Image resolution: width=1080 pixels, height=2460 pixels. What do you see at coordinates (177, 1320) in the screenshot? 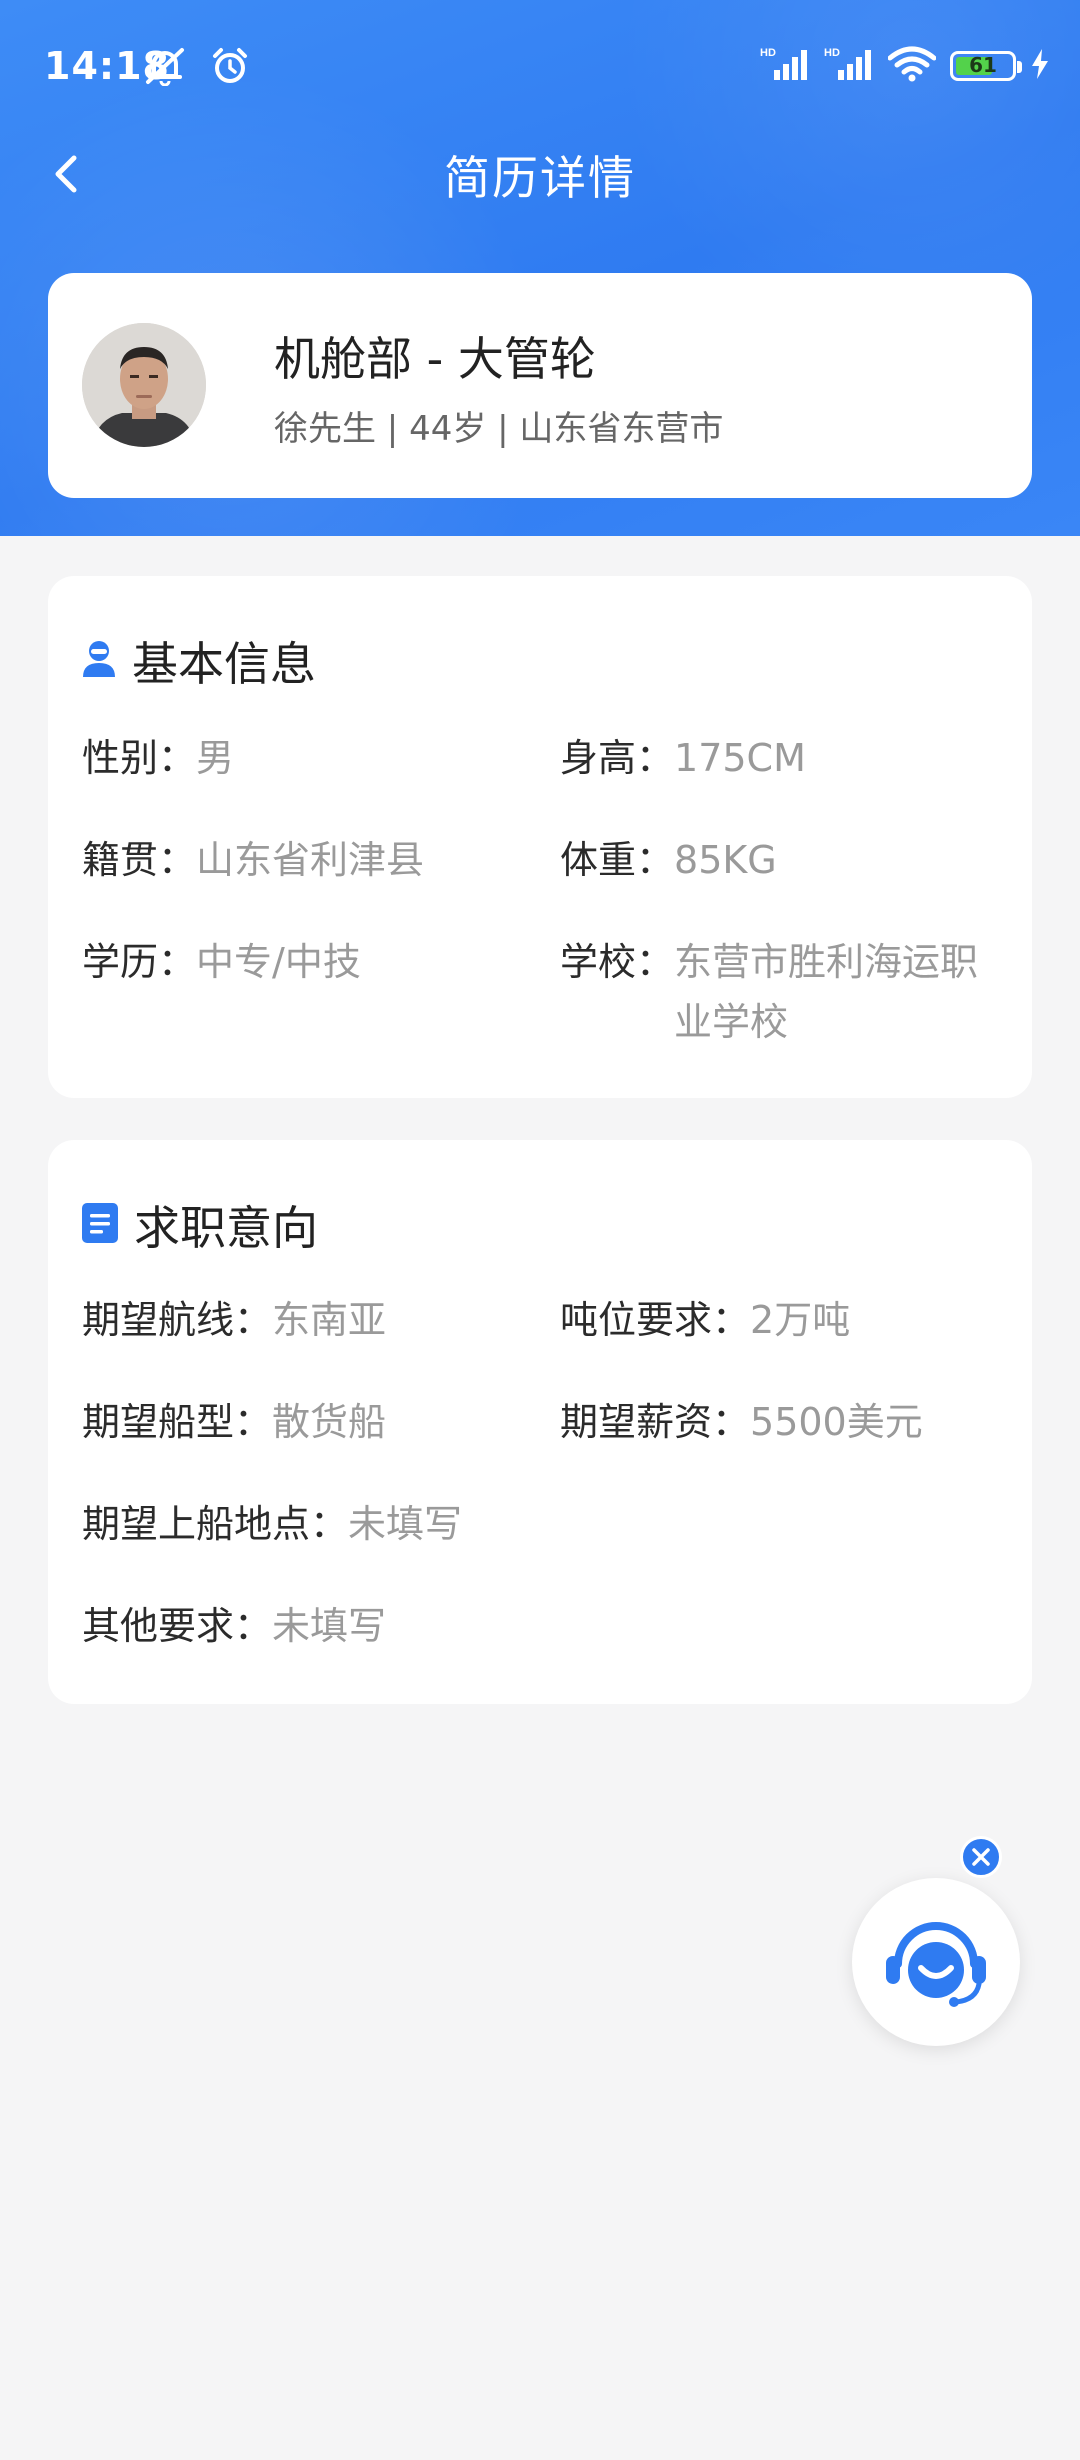
I see `field-label: 期望航线：` at bounding box center [177, 1320].